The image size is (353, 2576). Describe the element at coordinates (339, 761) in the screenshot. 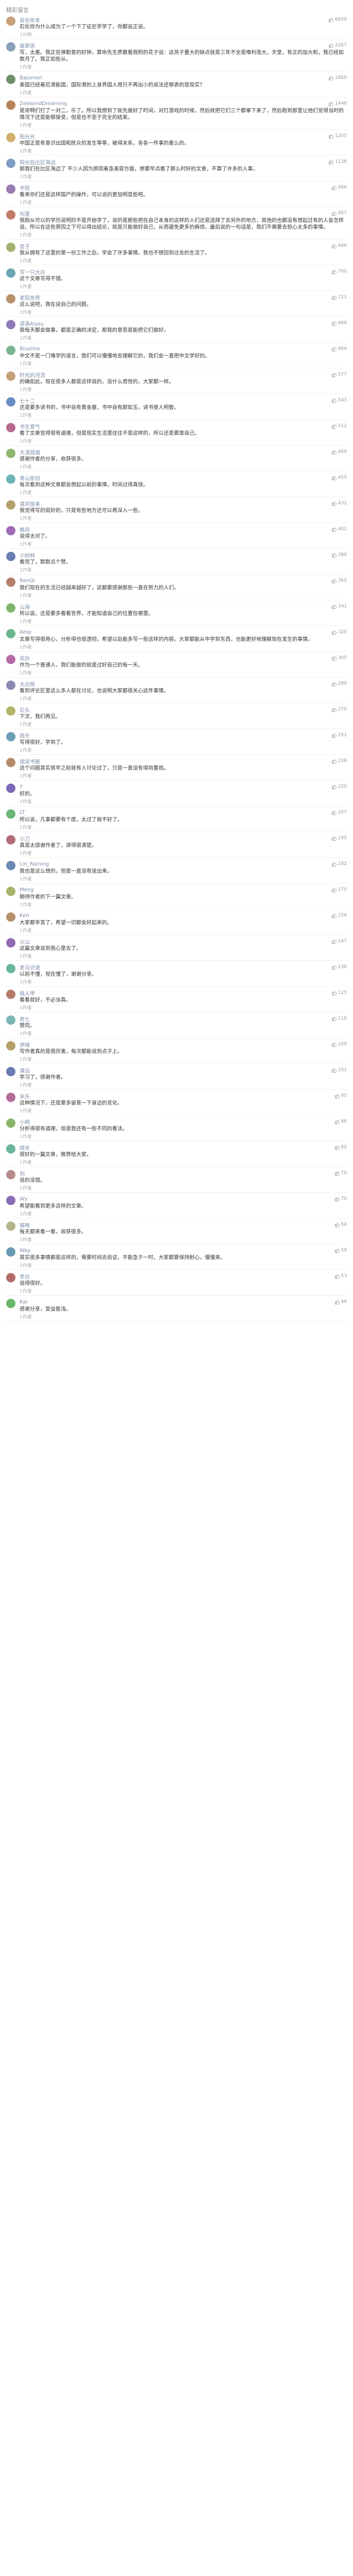

I see `like-button: 238` at that location.